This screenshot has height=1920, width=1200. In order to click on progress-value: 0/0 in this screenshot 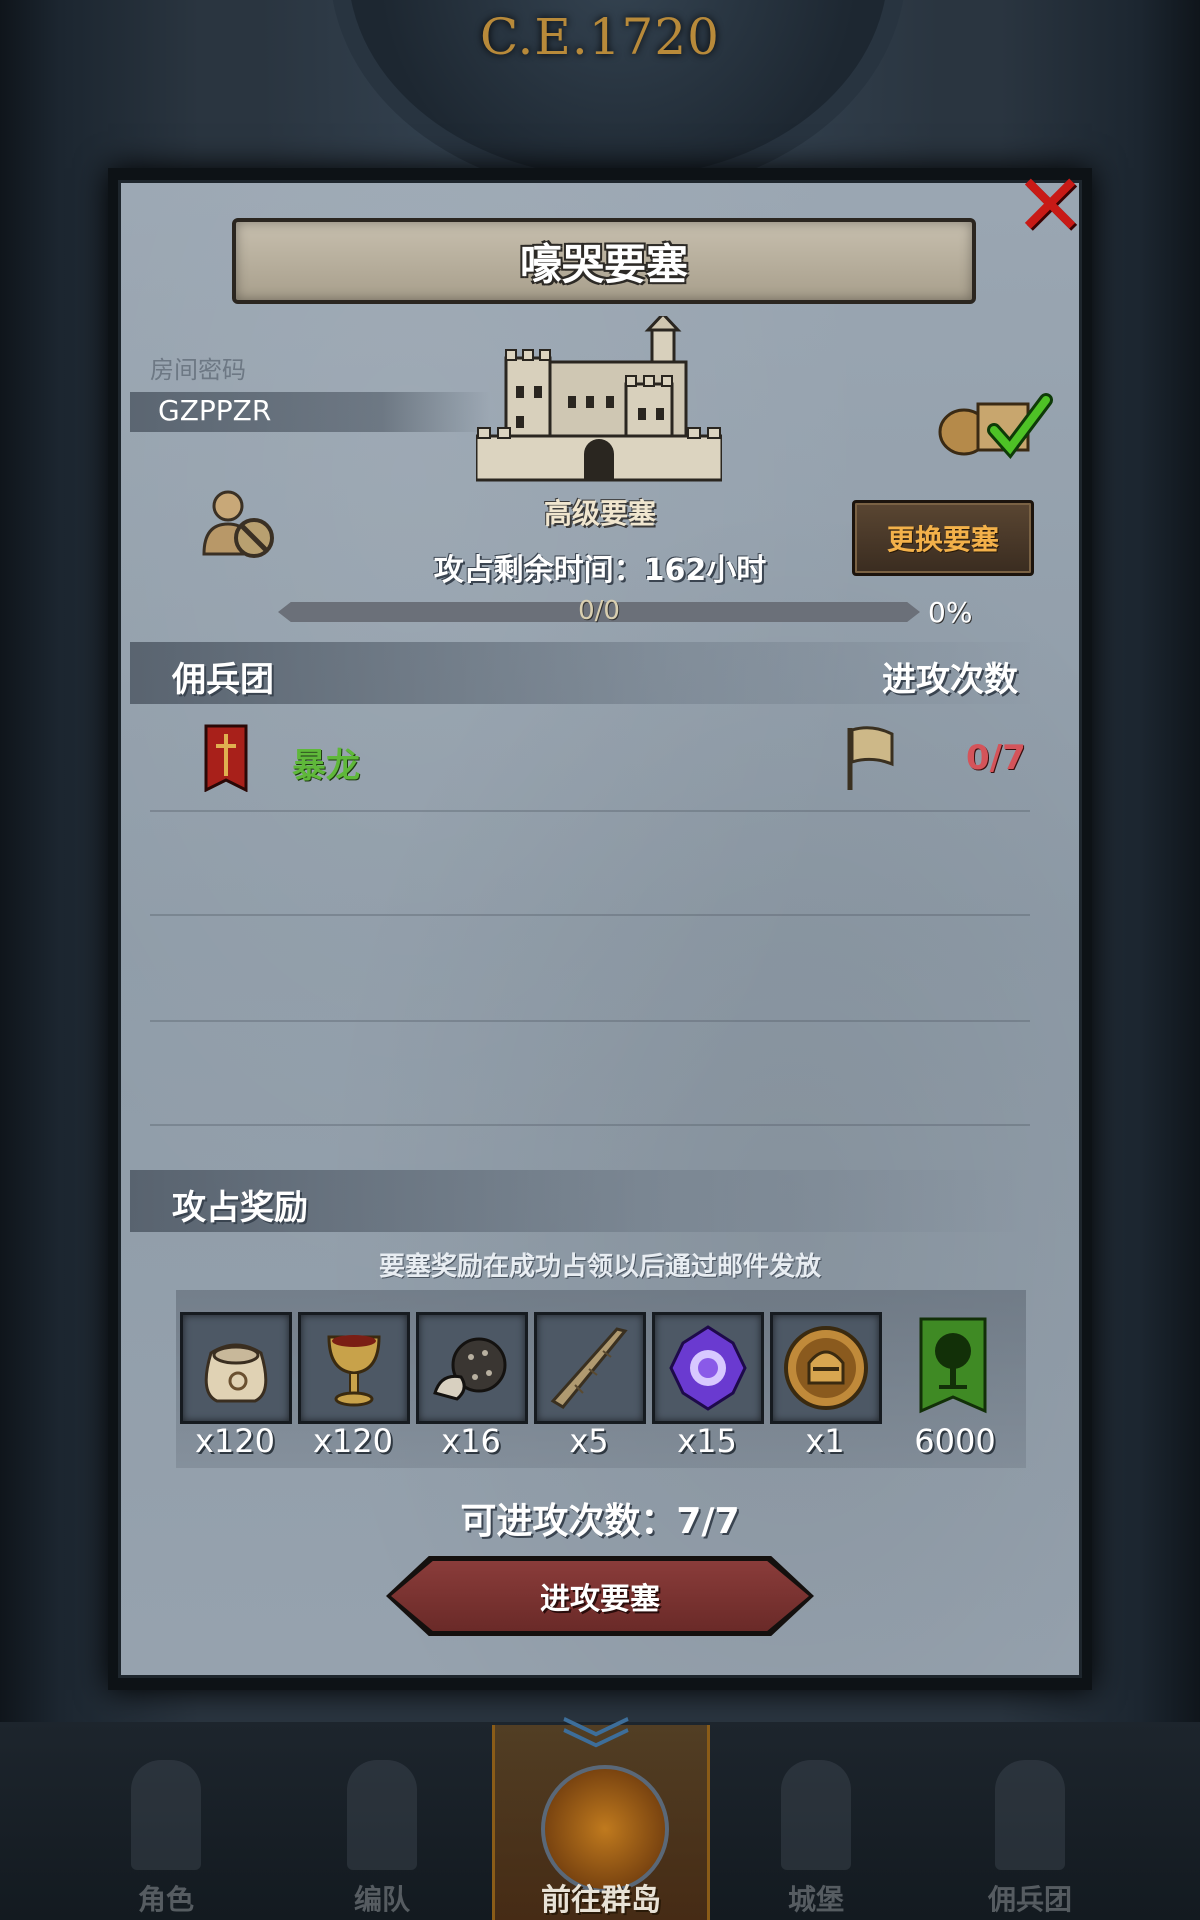, I will do `click(599, 611)`.